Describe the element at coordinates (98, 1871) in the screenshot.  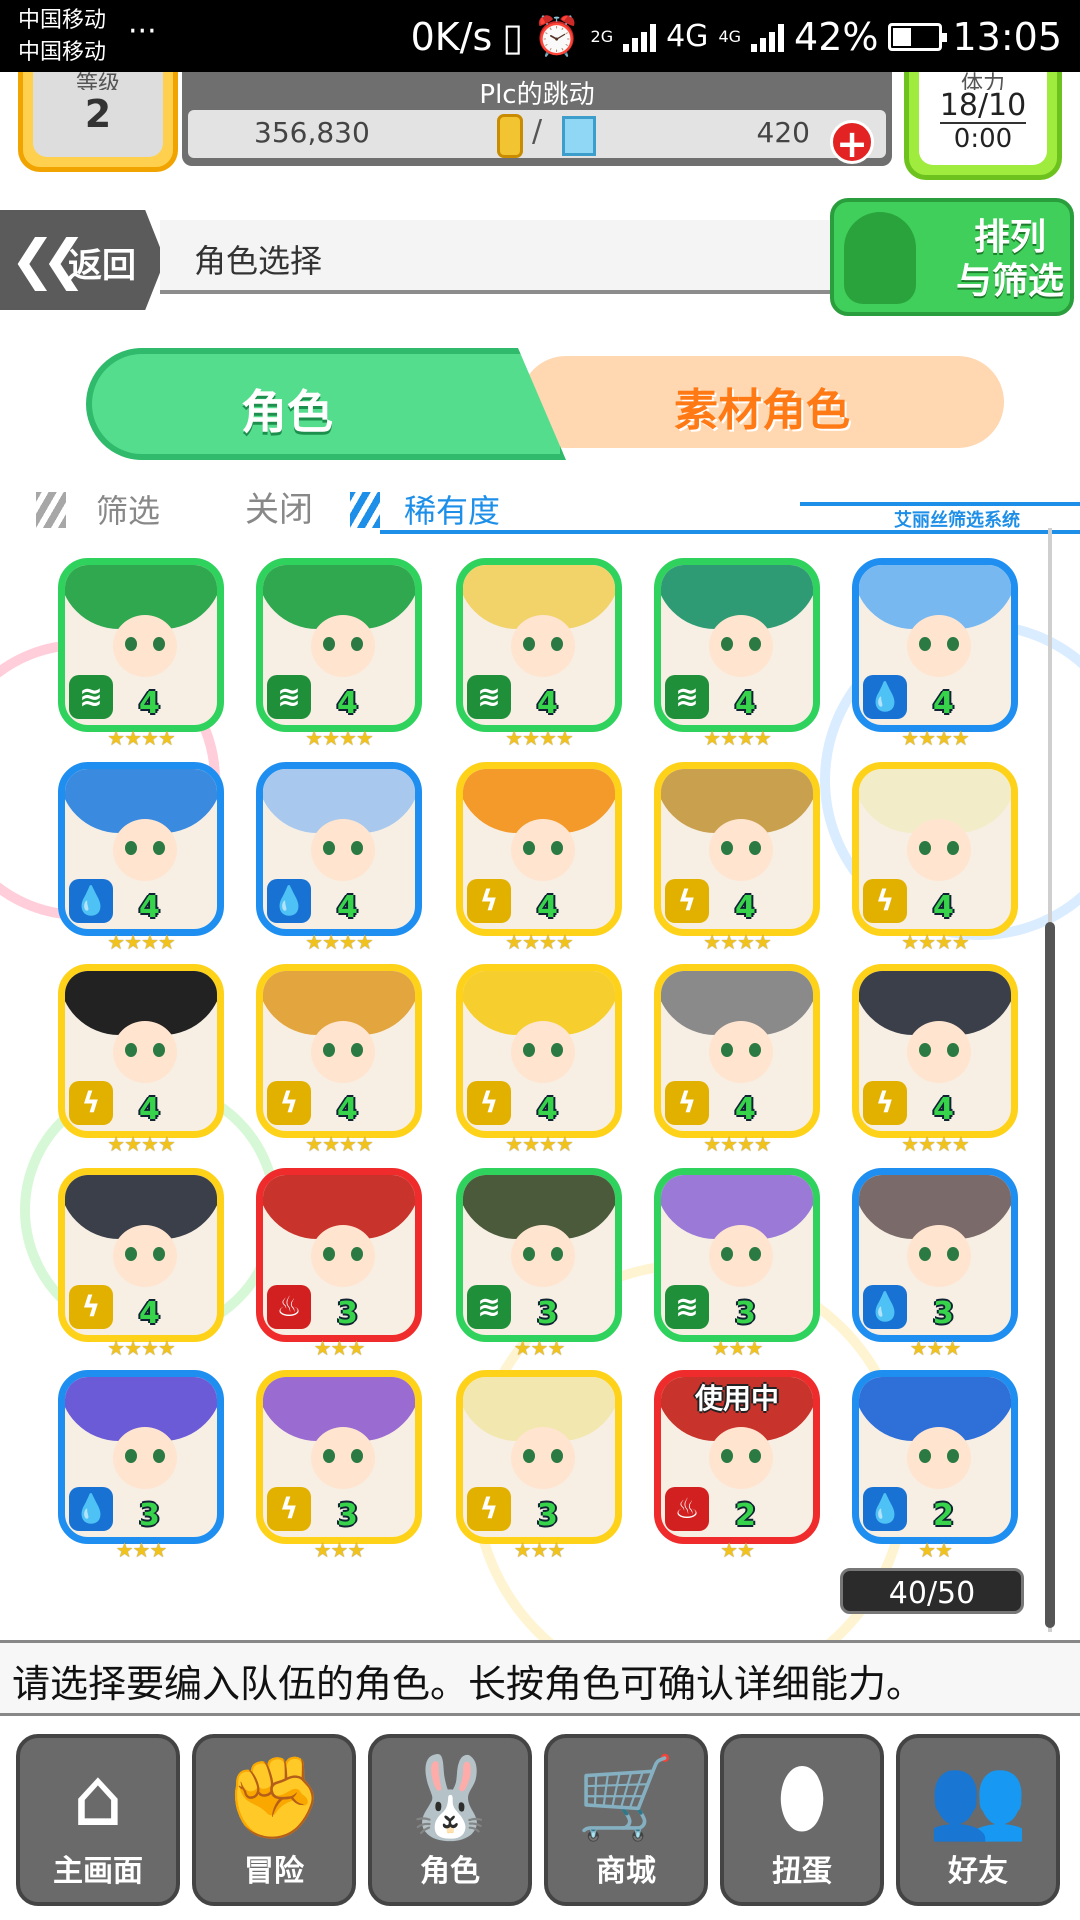
I see `nav-label: 主画面` at that location.